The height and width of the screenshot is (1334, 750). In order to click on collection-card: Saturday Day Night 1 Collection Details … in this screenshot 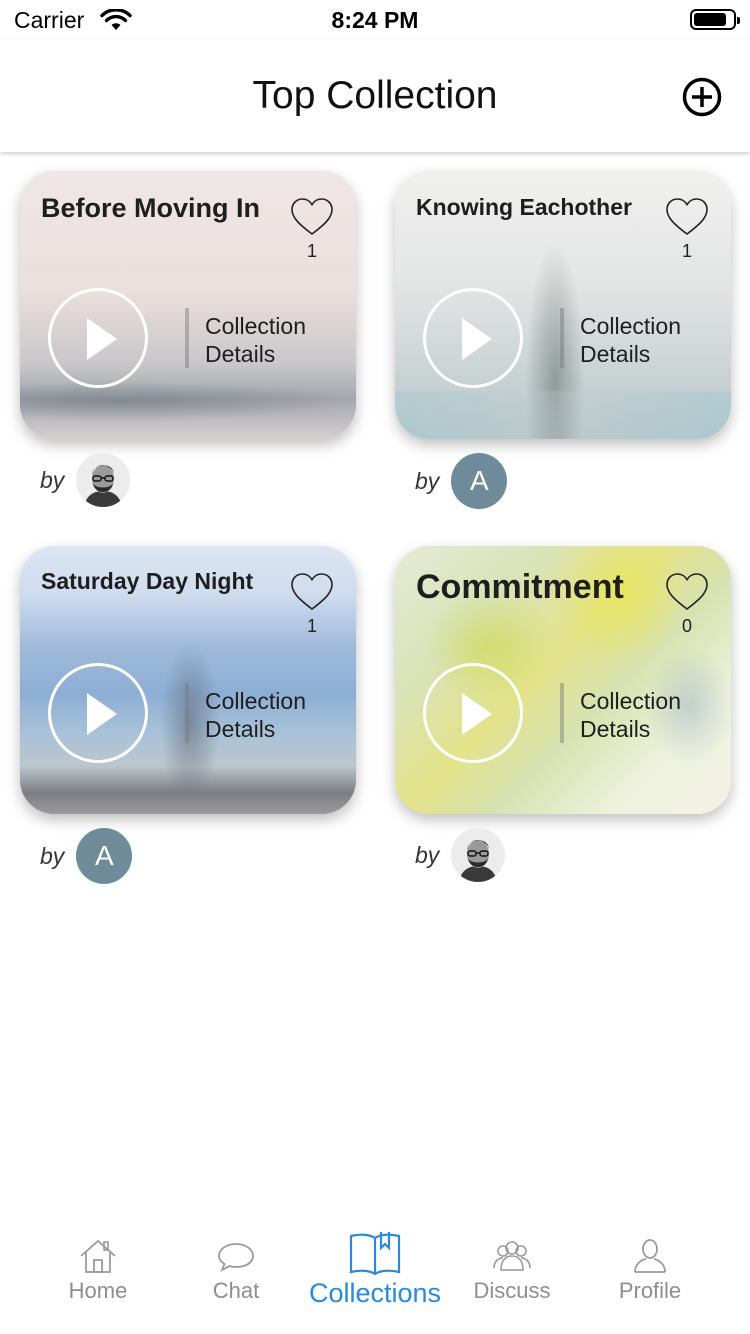, I will do `click(188, 715)`.